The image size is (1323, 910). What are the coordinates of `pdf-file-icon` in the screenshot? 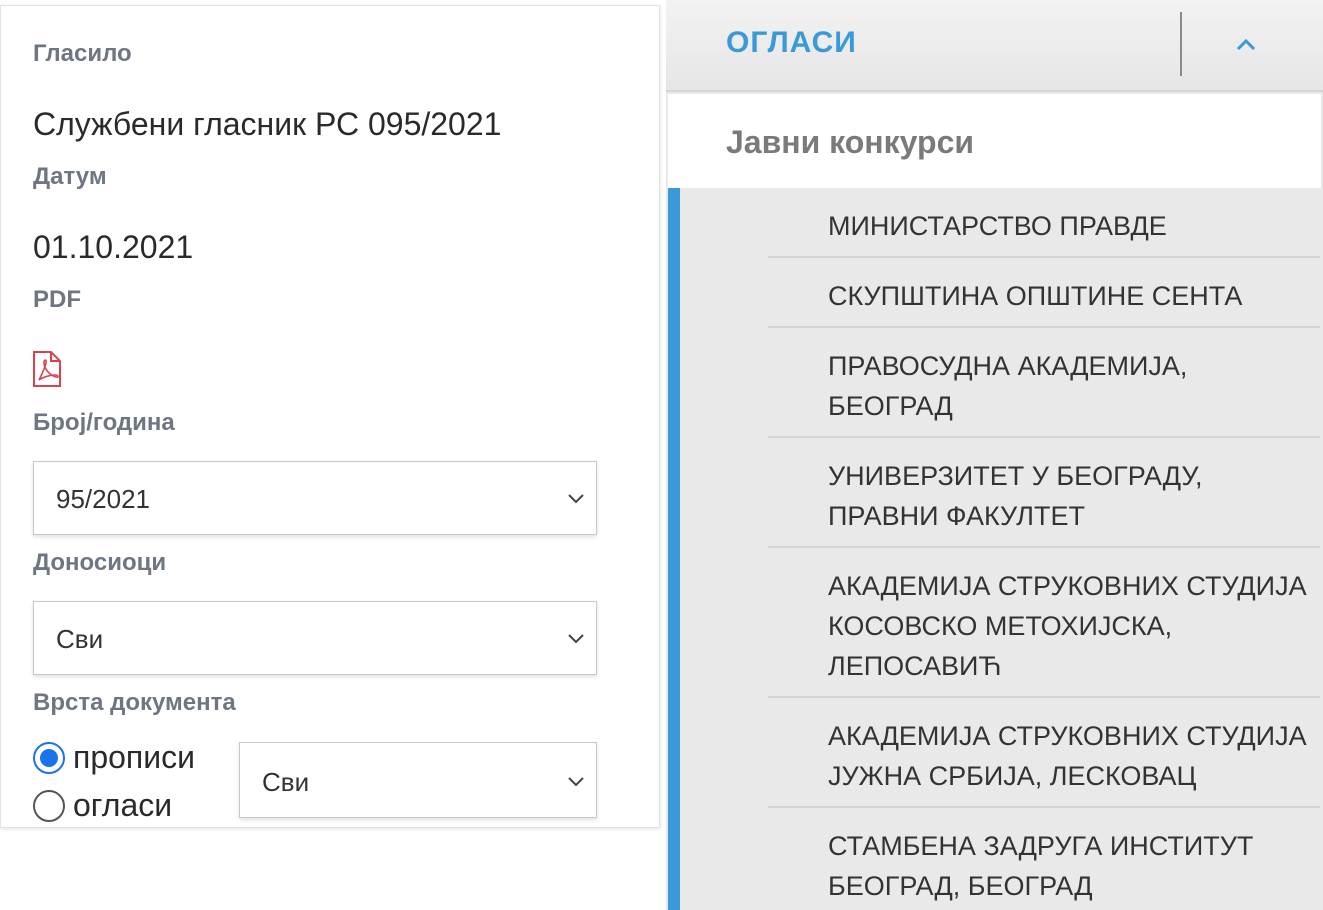 It's located at (47, 369).